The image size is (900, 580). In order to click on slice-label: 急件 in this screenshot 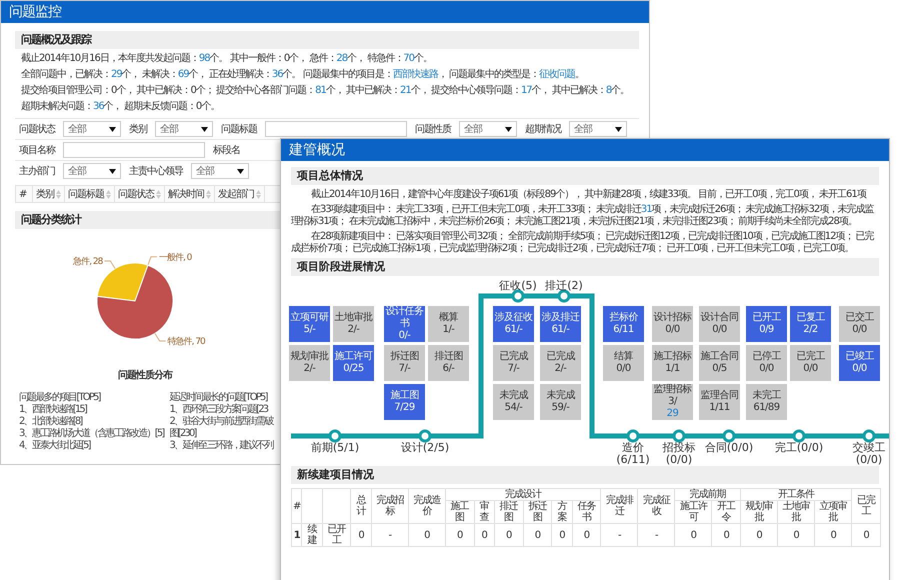, I will do `click(81, 261)`.